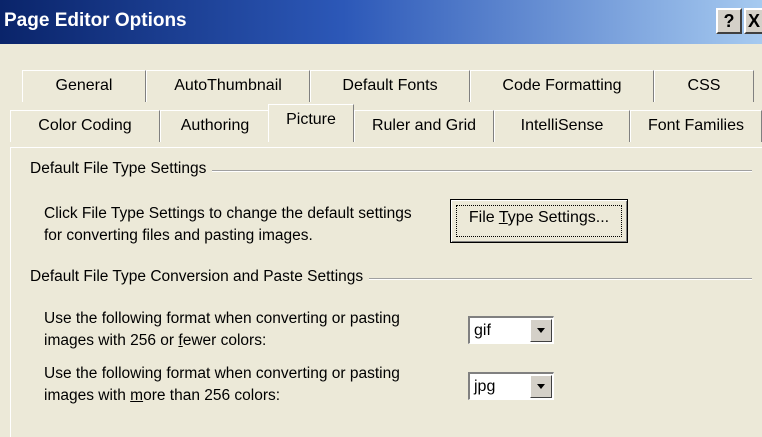 The image size is (762, 437). I want to click on tab-css: CSS, so click(704, 86).